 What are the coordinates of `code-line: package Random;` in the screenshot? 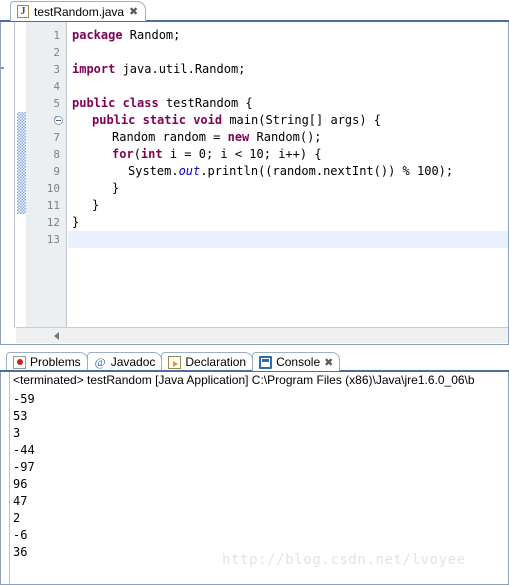 It's located at (124, 35).